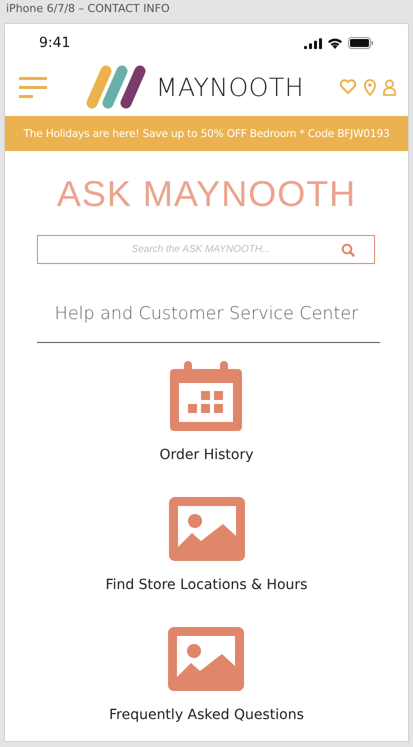 This screenshot has height=747, width=413. What do you see at coordinates (361, 43) in the screenshot?
I see `battery-icon` at bounding box center [361, 43].